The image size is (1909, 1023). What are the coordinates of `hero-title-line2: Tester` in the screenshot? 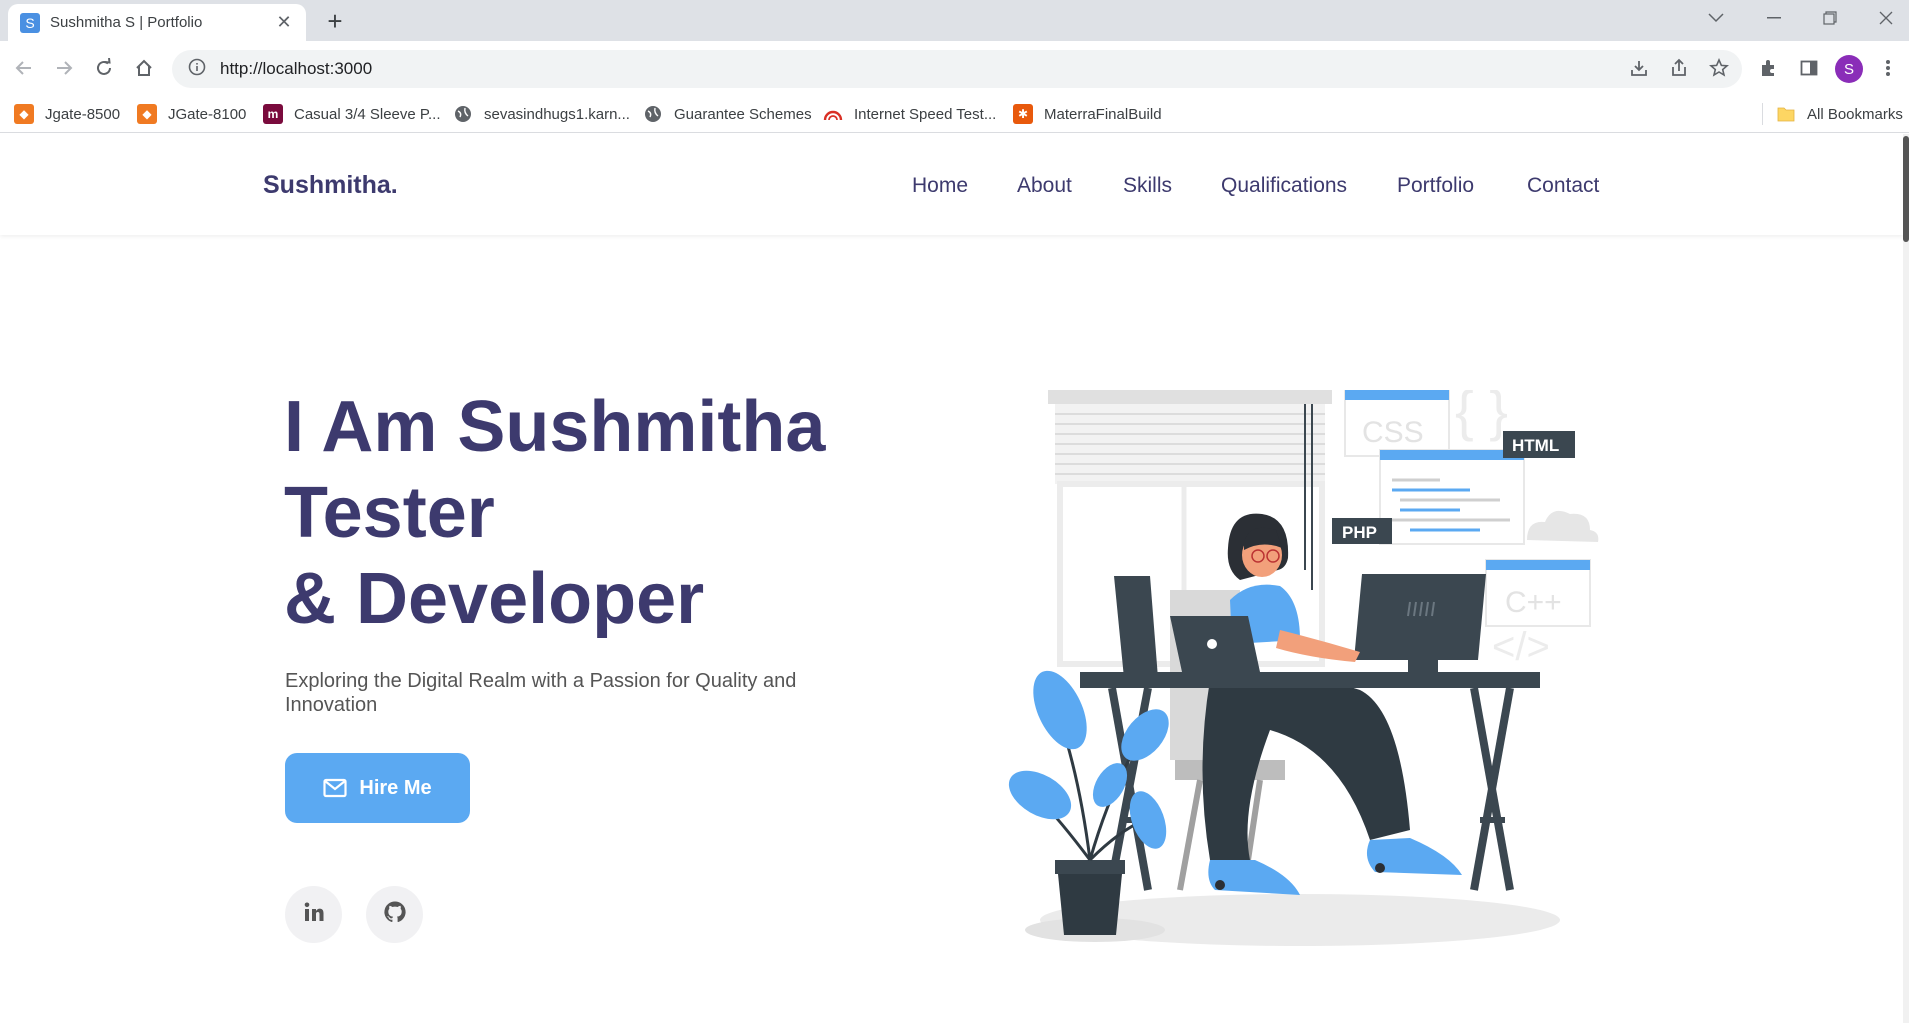 It's located at (389, 513).